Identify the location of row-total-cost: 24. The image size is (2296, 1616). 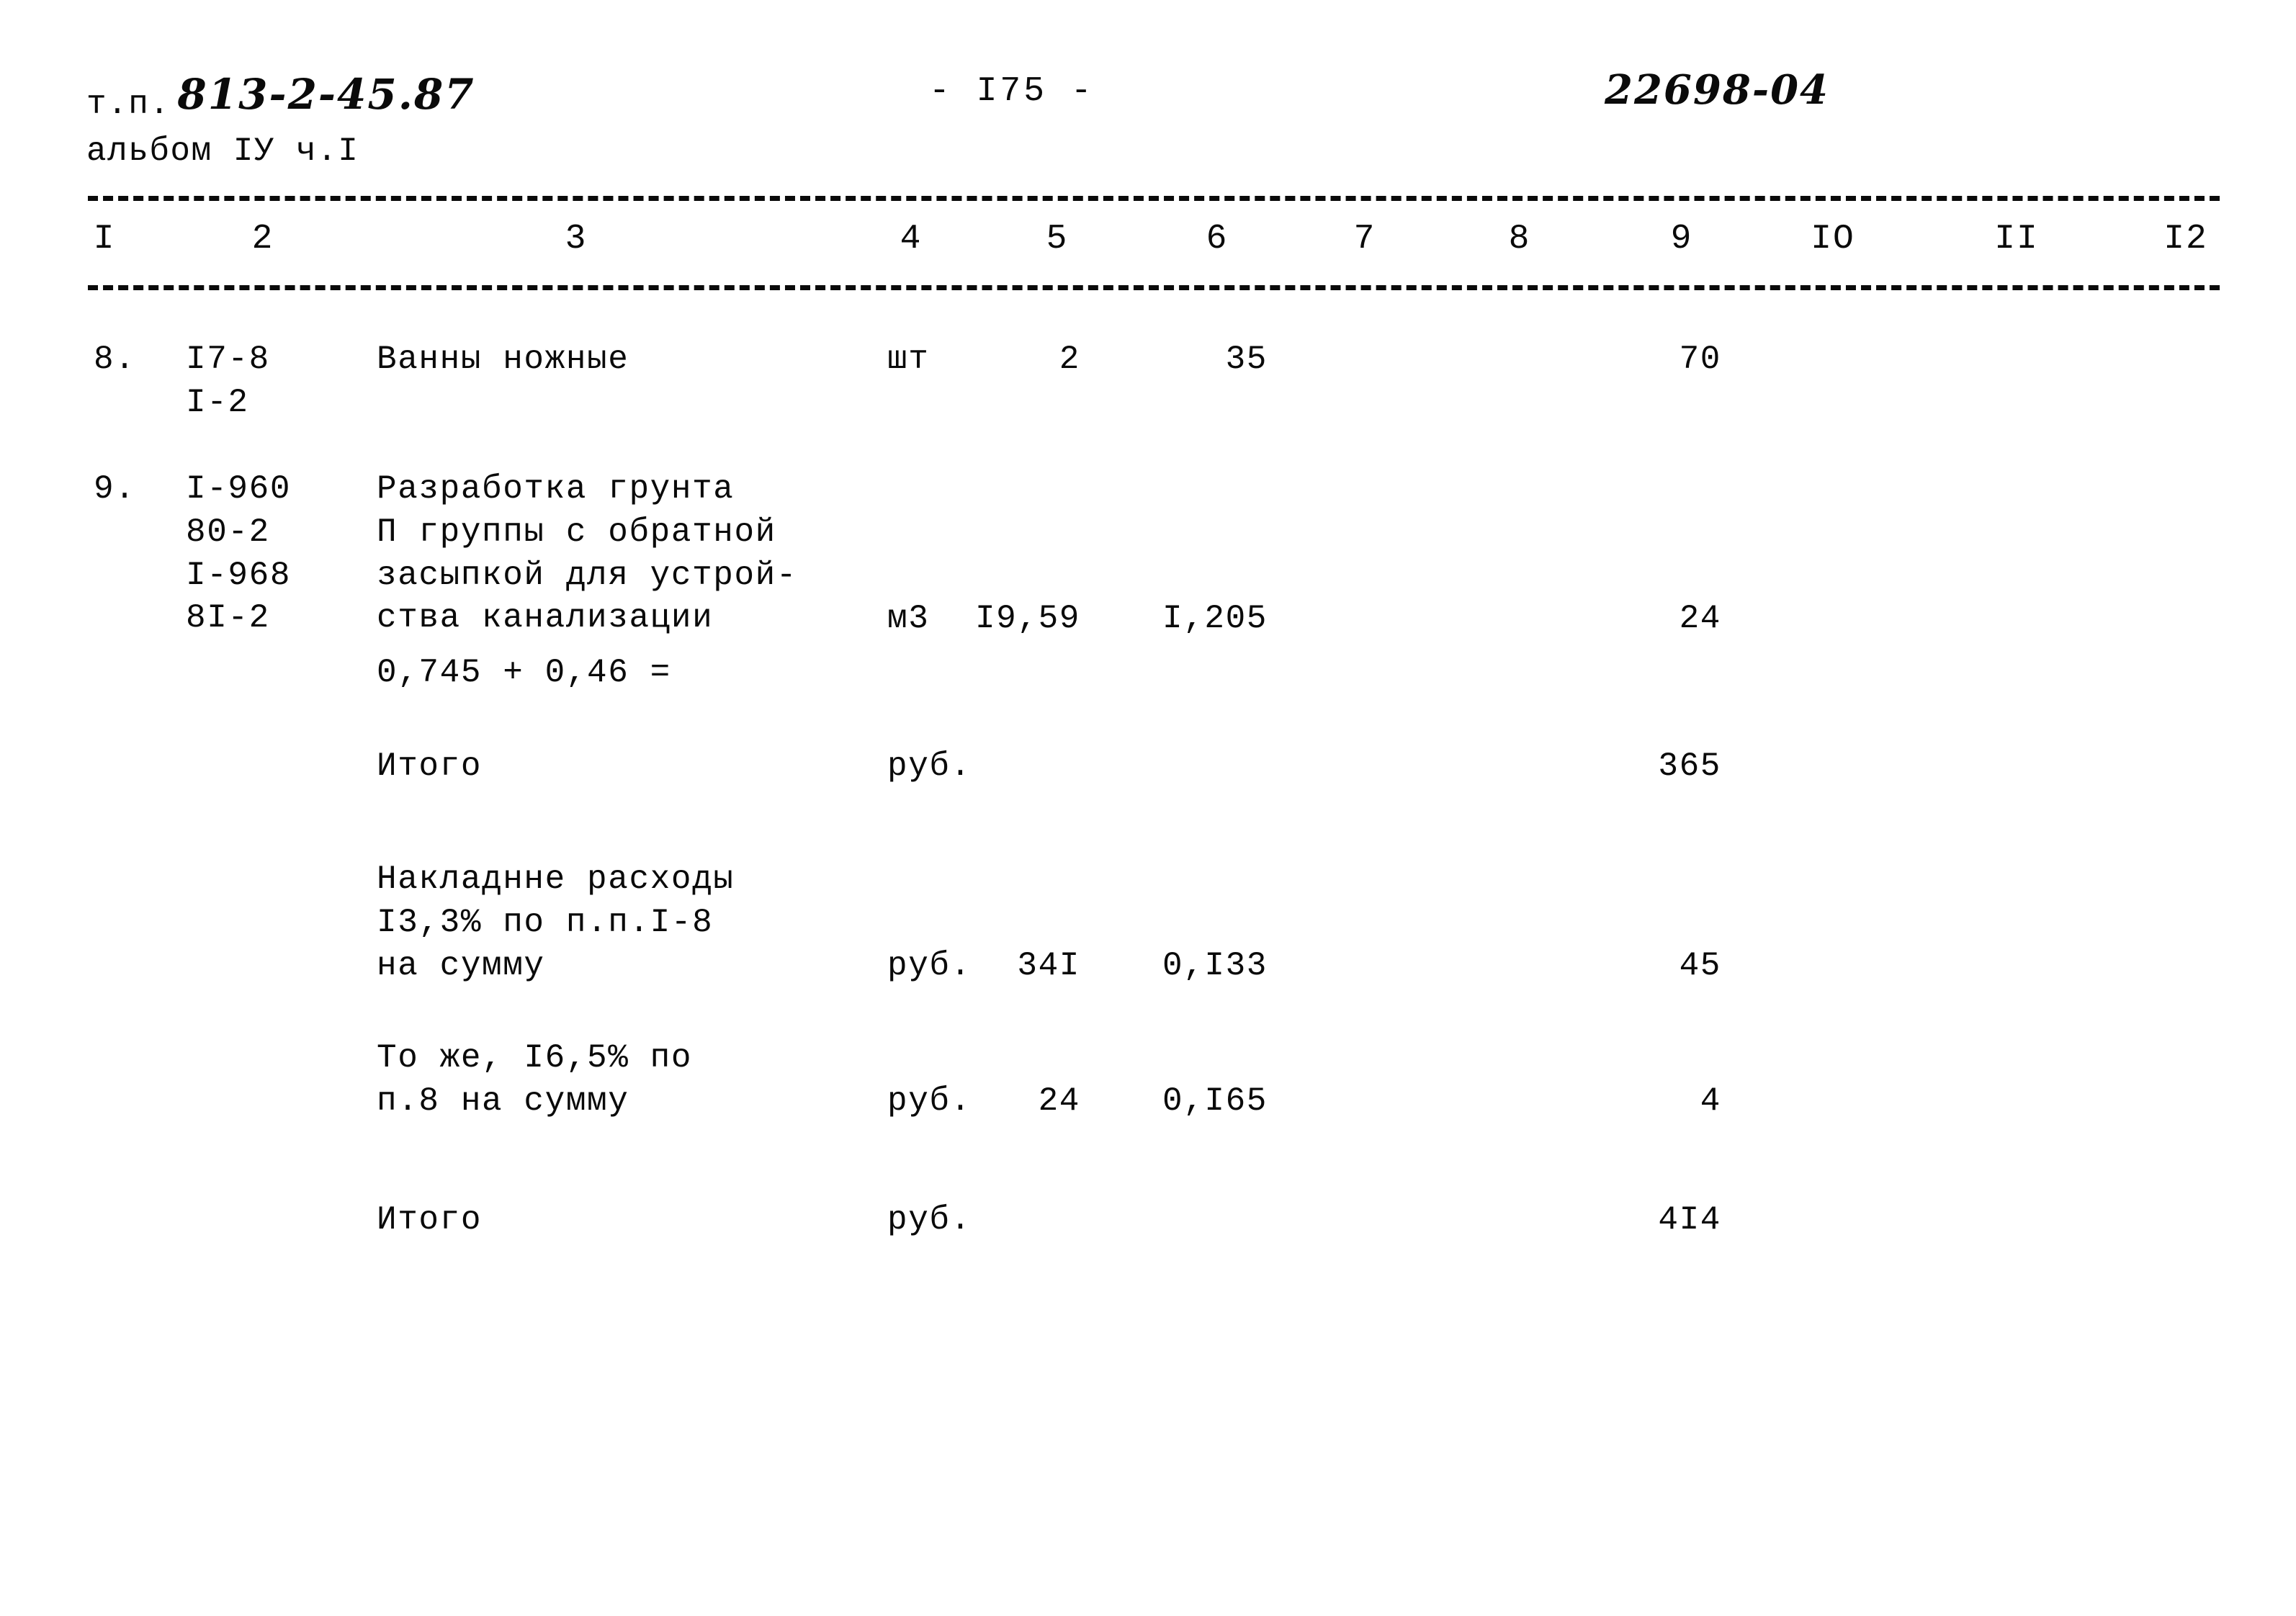
(1700, 618).